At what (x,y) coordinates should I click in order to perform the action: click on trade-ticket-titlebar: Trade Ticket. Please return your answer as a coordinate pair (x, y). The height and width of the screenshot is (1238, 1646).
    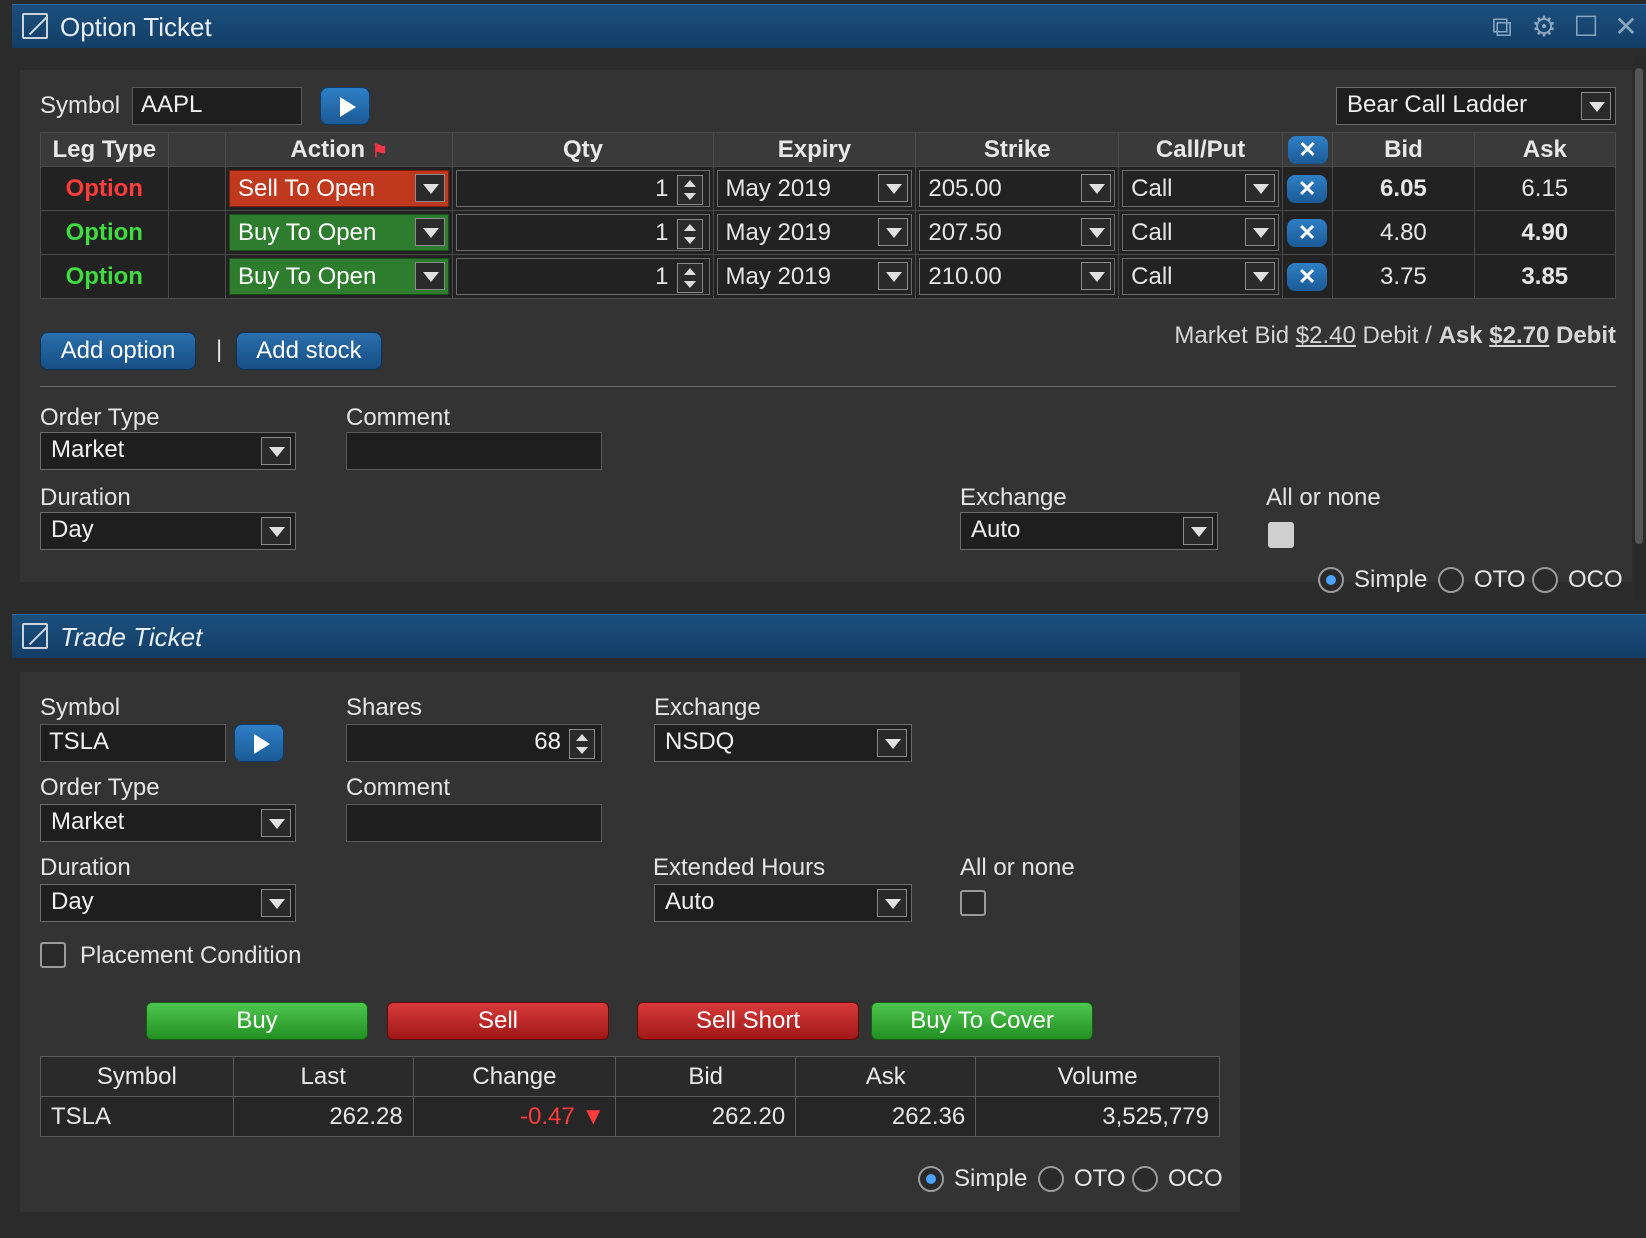
    Looking at the image, I should click on (829, 636).